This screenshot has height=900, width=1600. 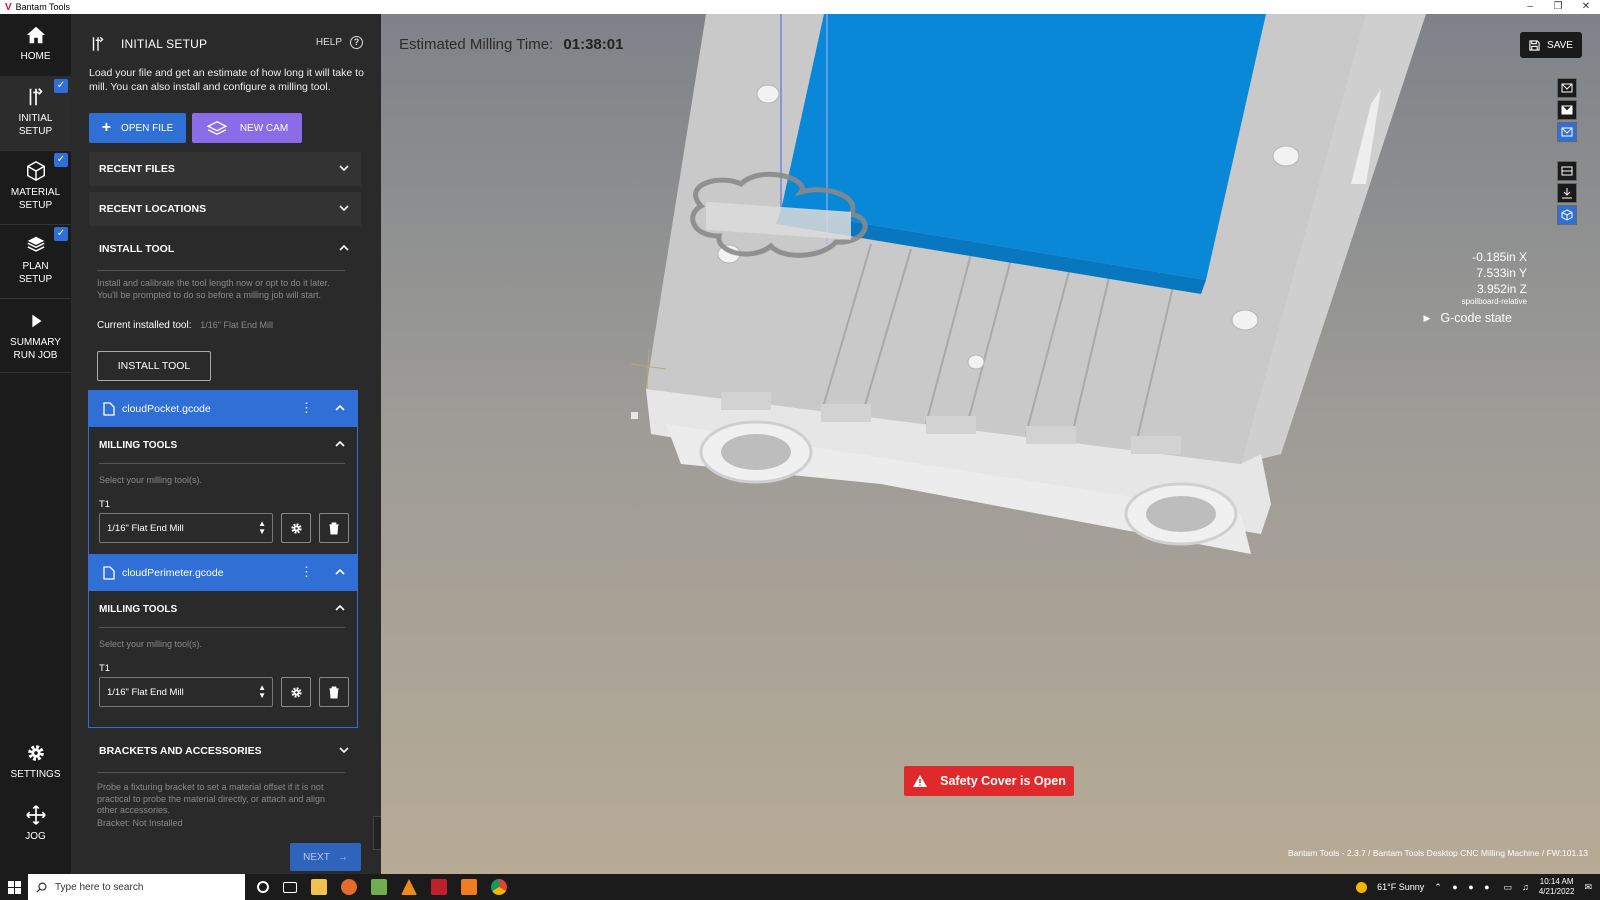 What do you see at coordinates (109, 409) in the screenshot?
I see `file-icon` at bounding box center [109, 409].